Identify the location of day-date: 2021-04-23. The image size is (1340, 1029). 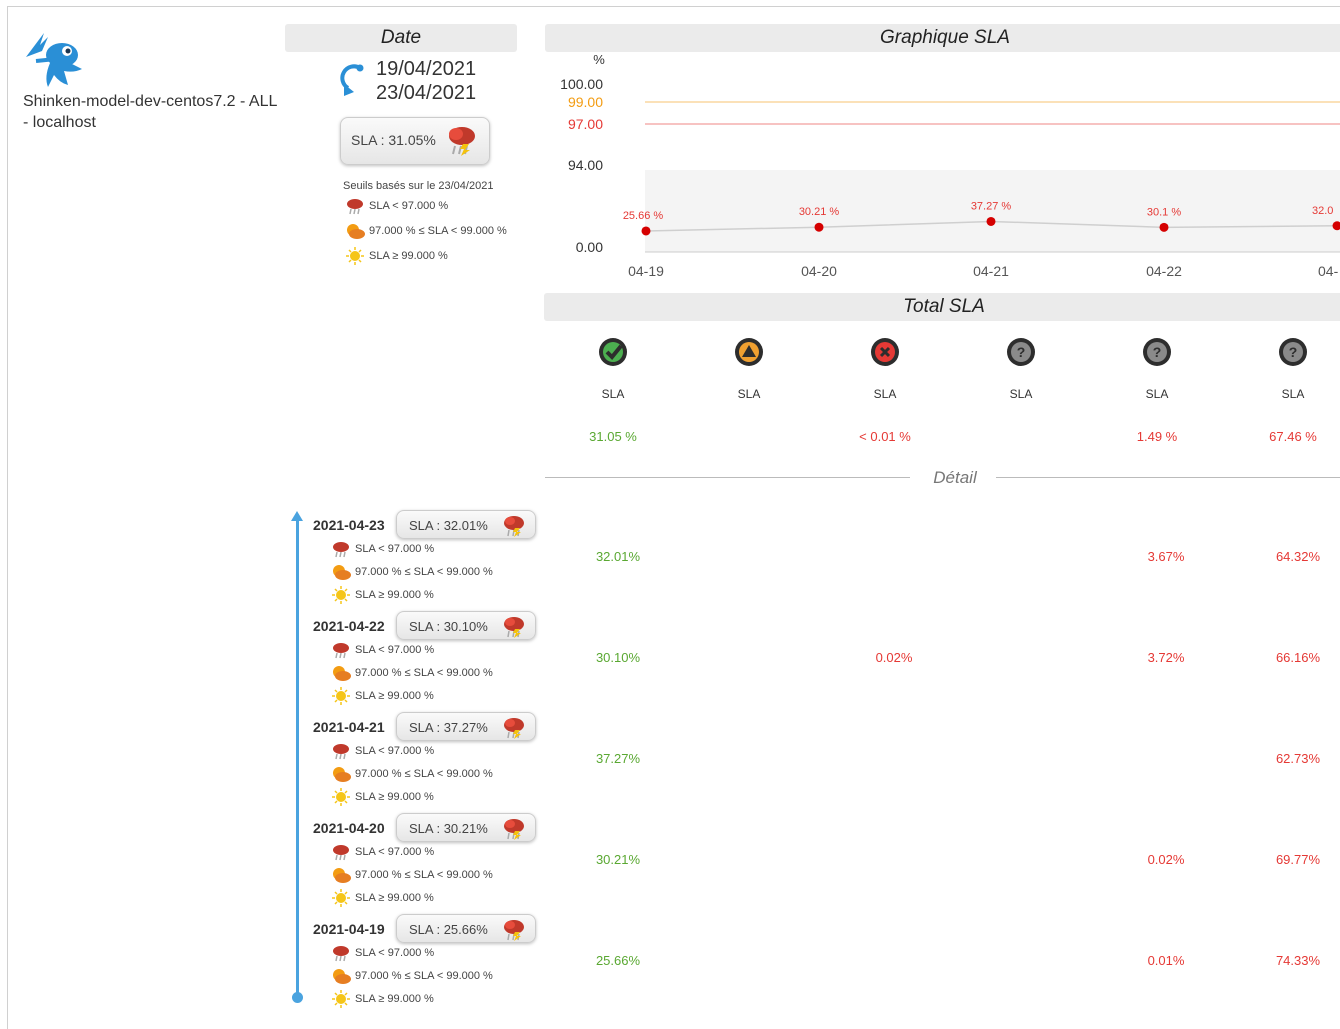
(349, 525).